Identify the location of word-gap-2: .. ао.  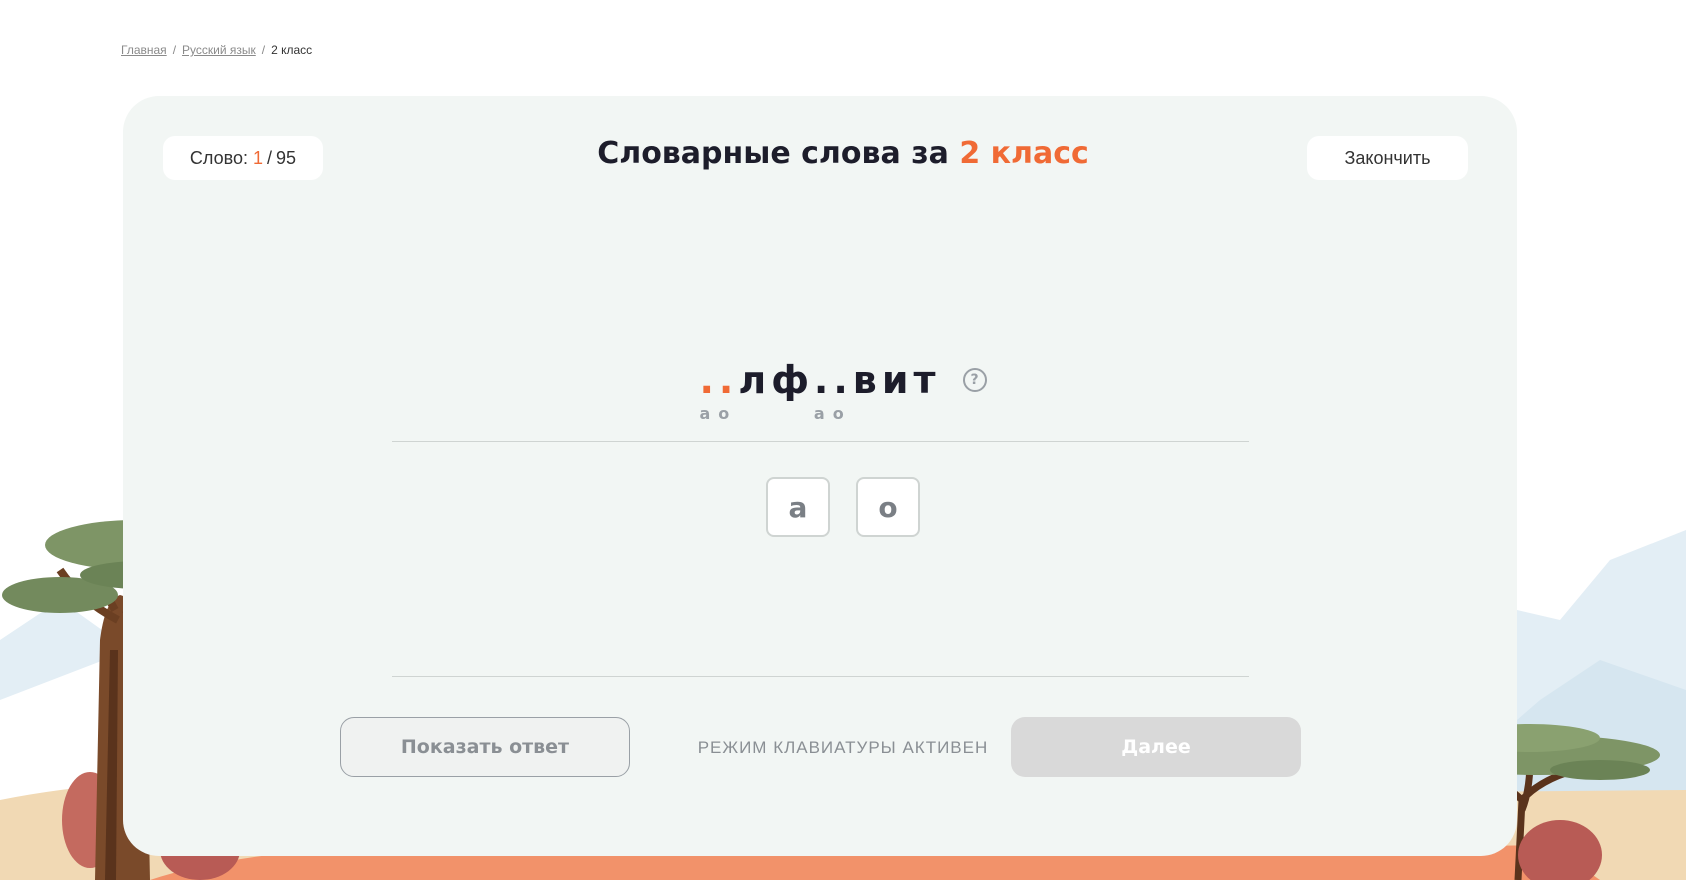
(833, 390).